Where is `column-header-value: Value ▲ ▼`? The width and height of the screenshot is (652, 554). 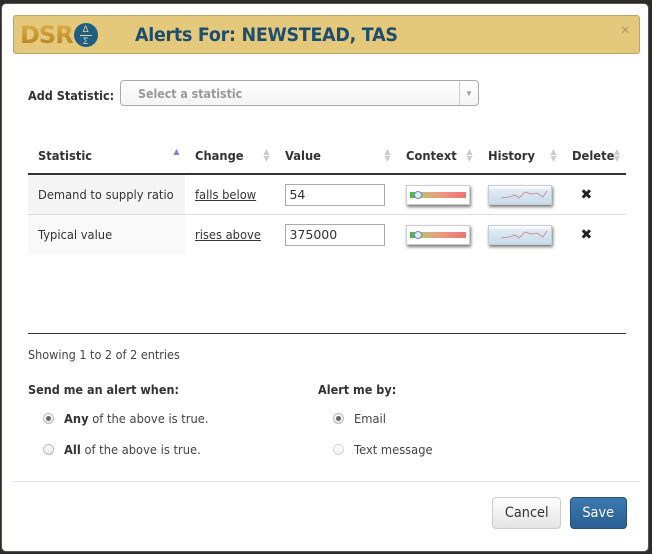
column-header-value: Value ▲ ▼ is located at coordinates (336, 156).